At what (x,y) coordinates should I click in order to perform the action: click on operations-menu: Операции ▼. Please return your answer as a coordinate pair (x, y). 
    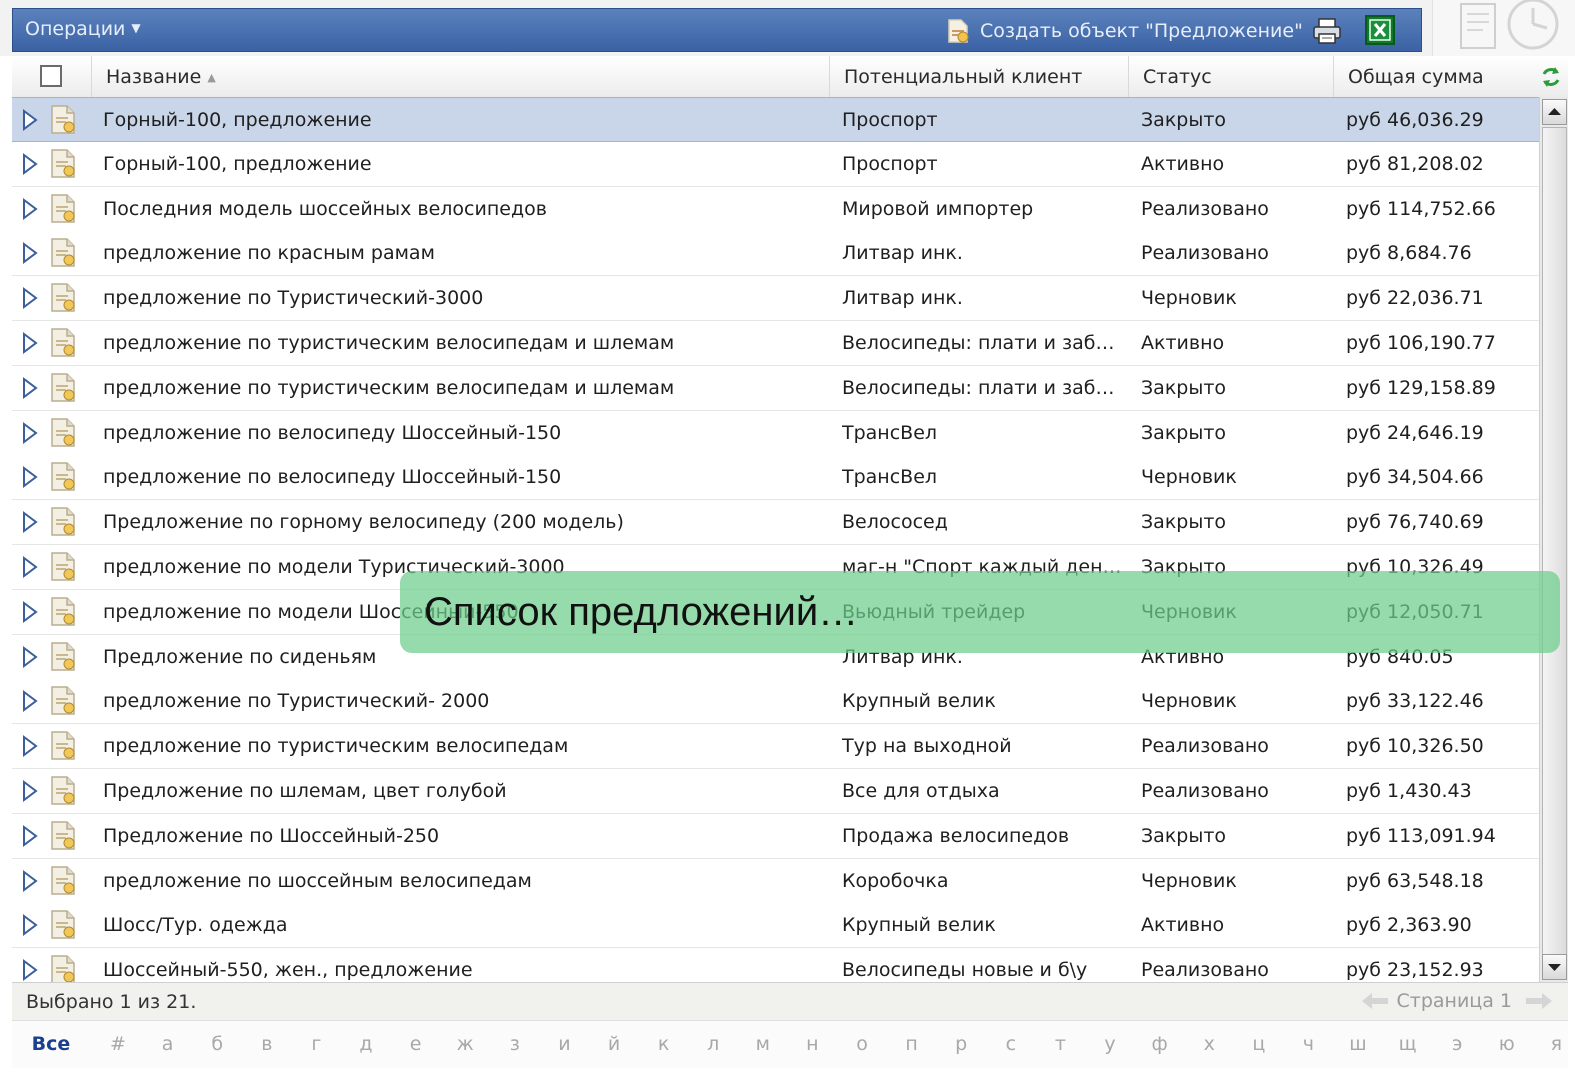
    Looking at the image, I should click on (83, 29).